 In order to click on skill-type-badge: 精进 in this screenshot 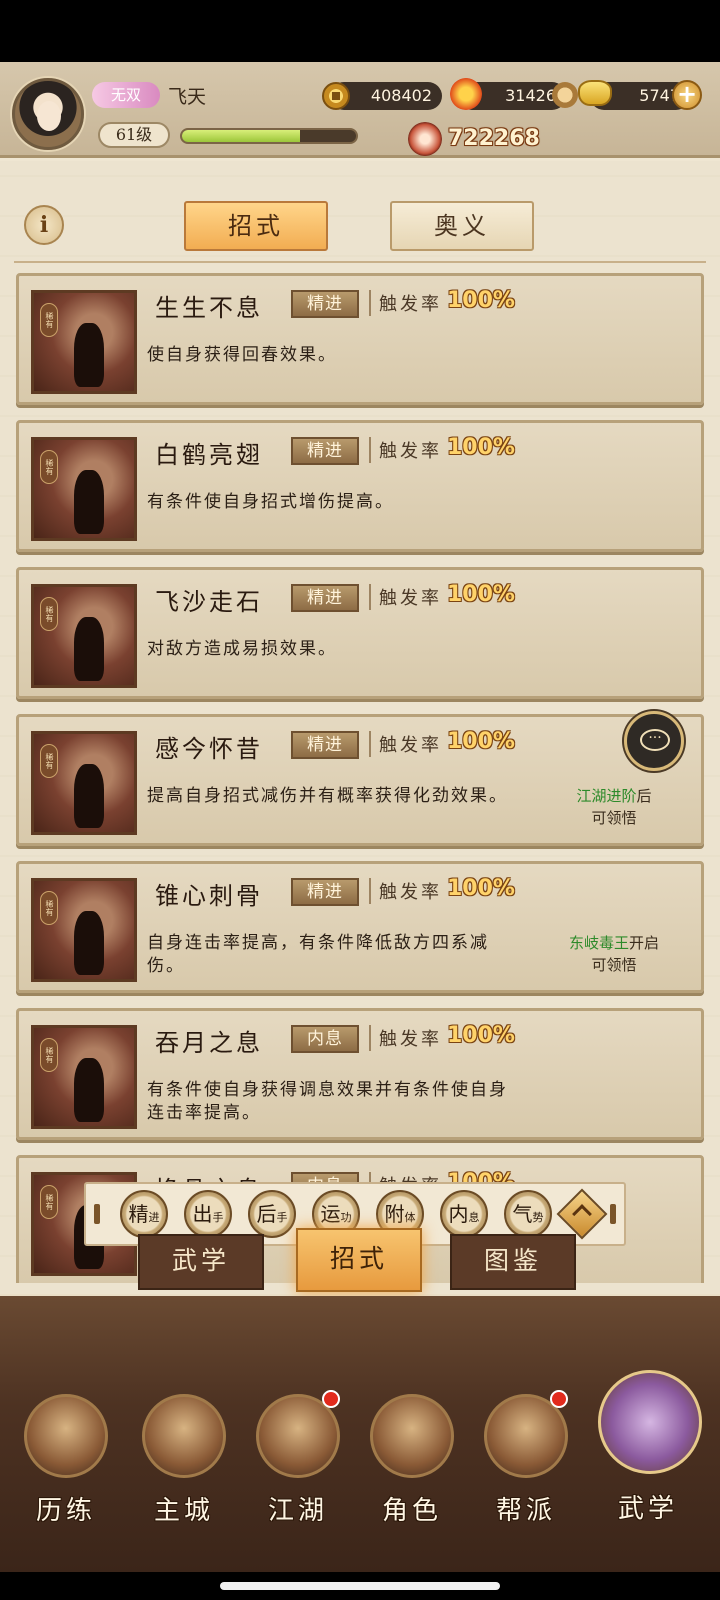, I will do `click(325, 598)`.